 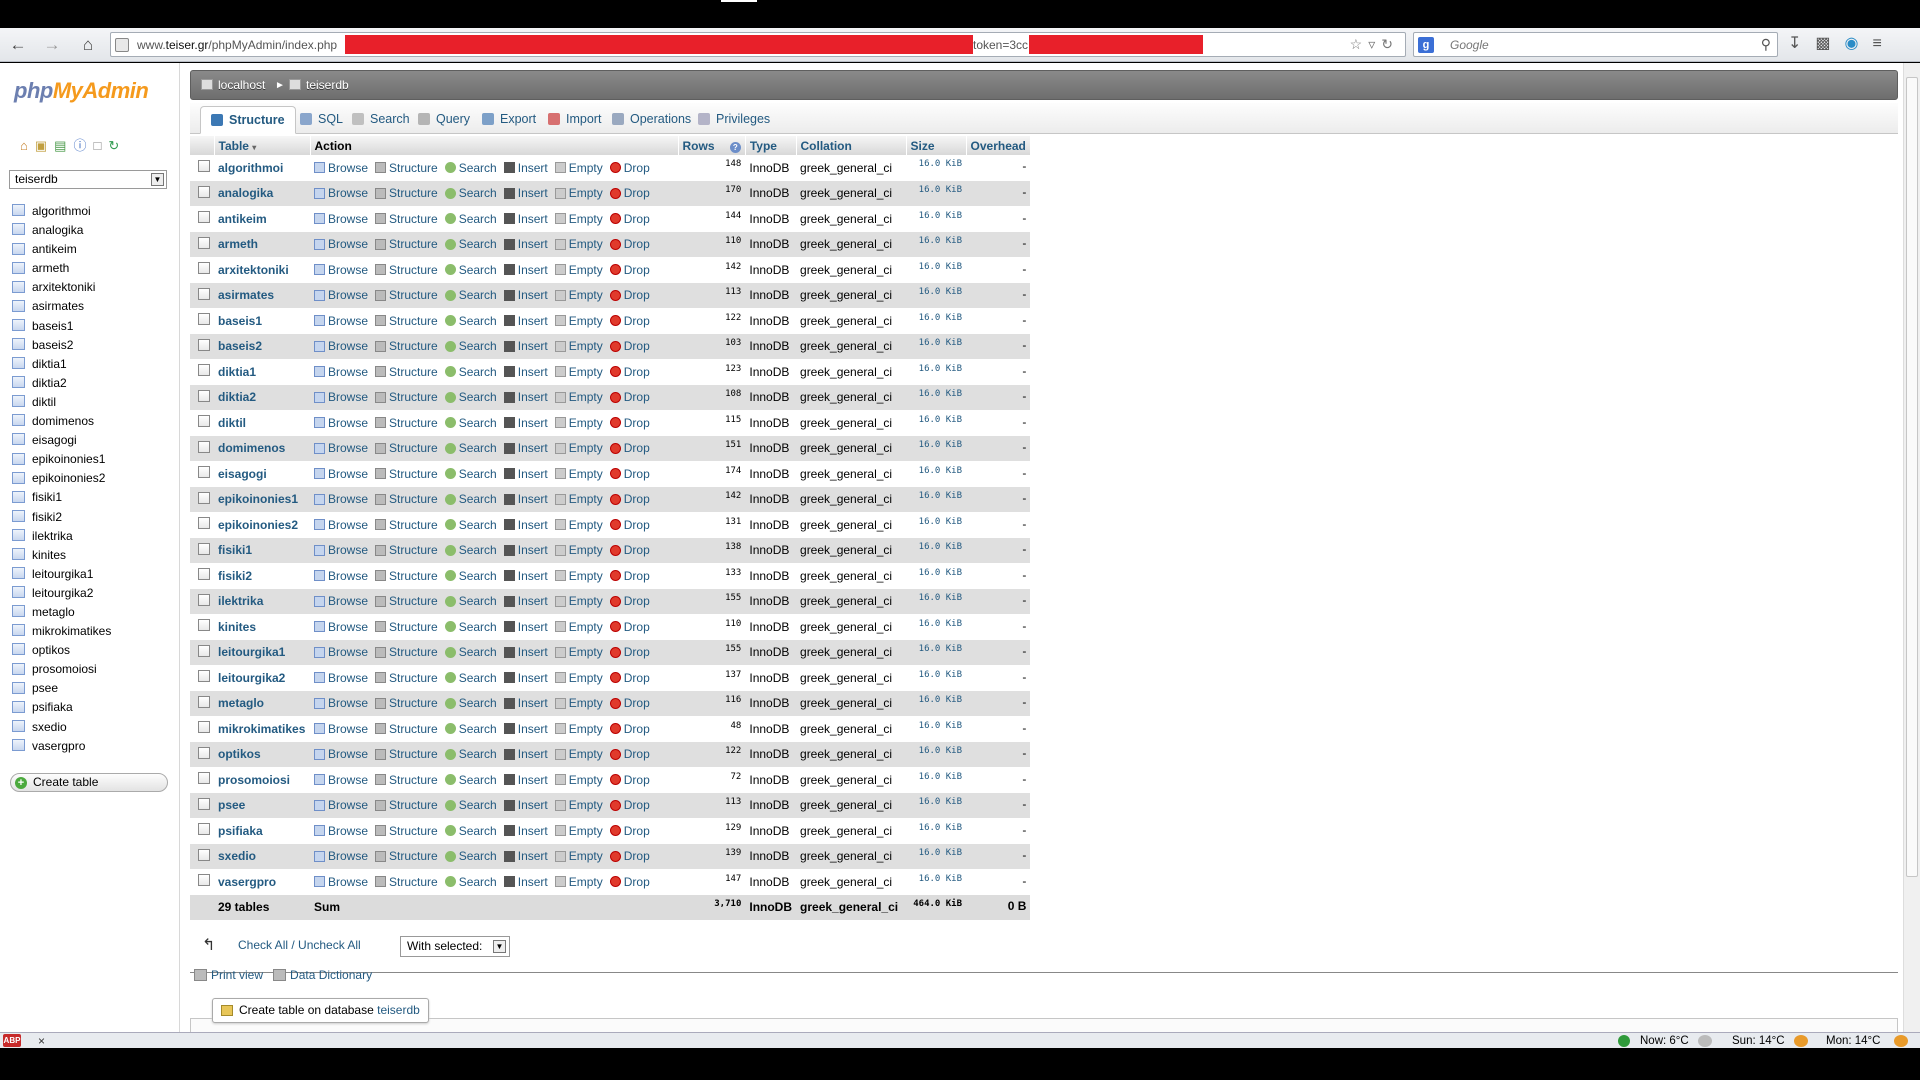 What do you see at coordinates (262, 831) in the screenshot?
I see `table-name-link: psifiaka` at bounding box center [262, 831].